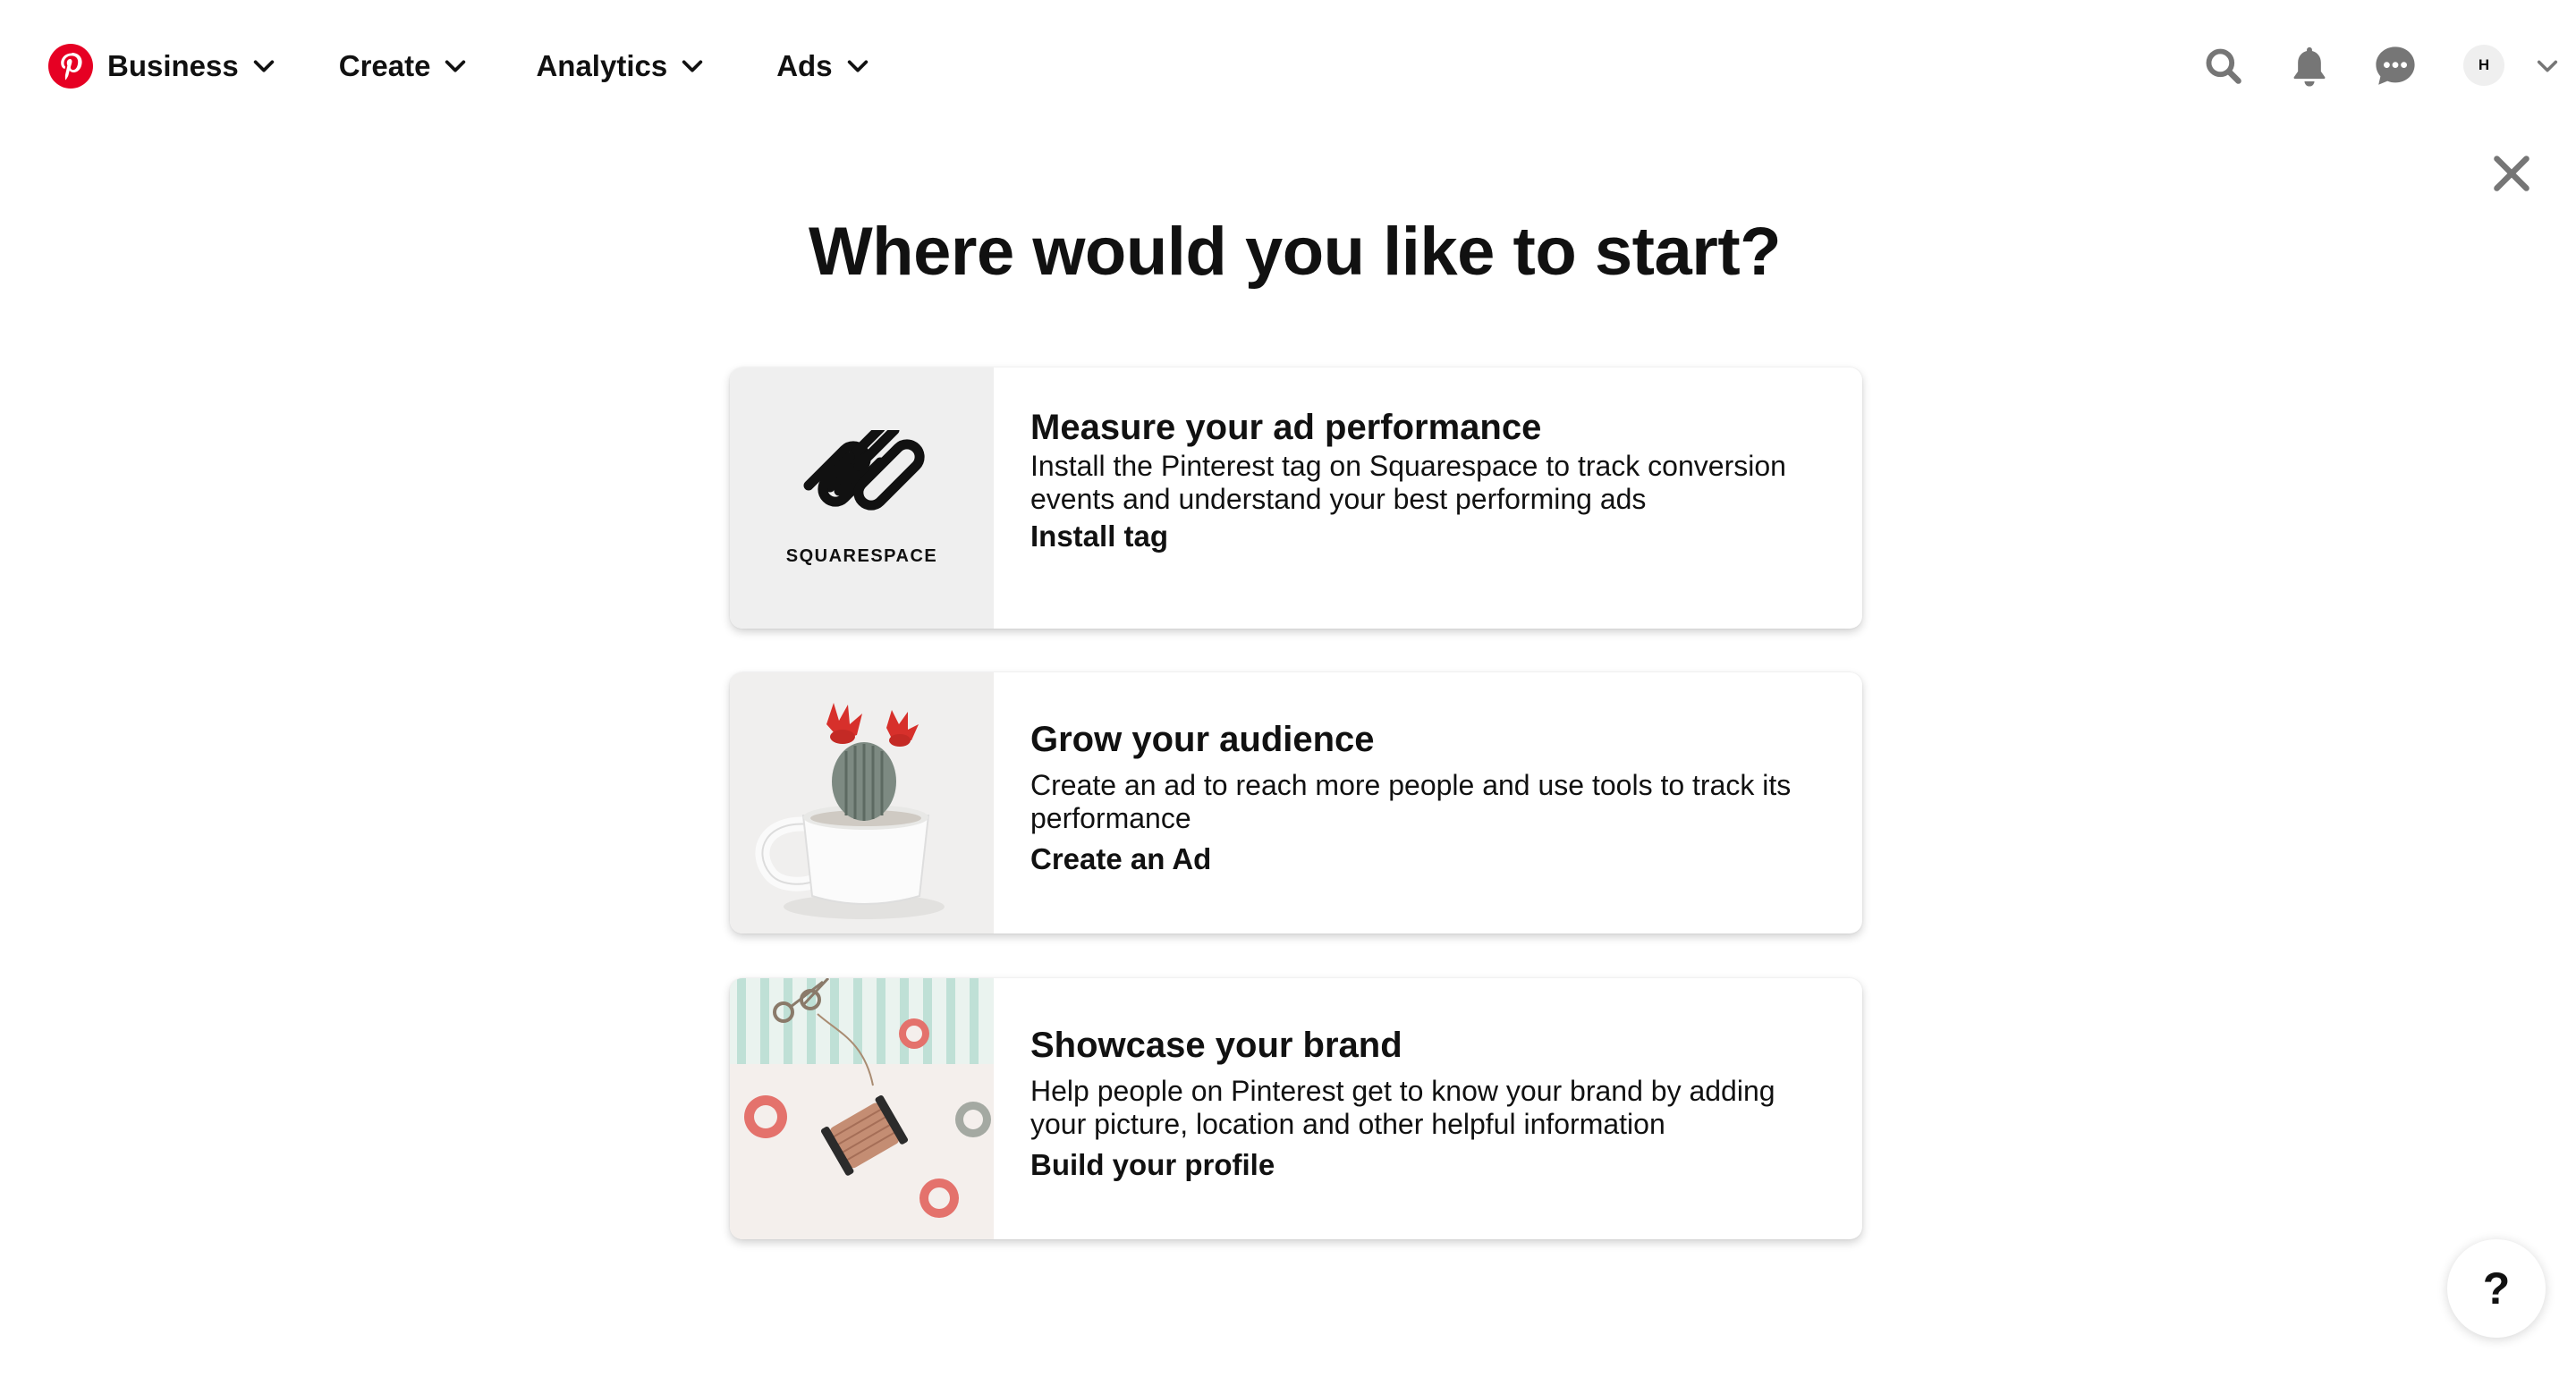 The height and width of the screenshot is (1377, 2576). I want to click on nav-create-label: Create, so click(384, 65).